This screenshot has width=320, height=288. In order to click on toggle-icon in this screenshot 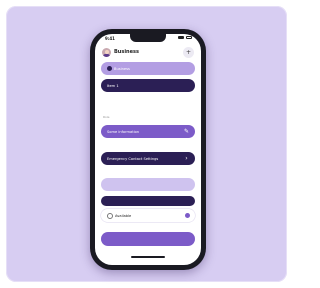, I will do `click(187, 215)`.